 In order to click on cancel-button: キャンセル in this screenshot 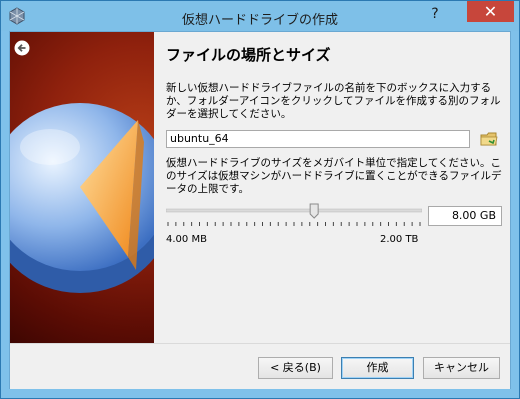, I will do `click(461, 368)`.